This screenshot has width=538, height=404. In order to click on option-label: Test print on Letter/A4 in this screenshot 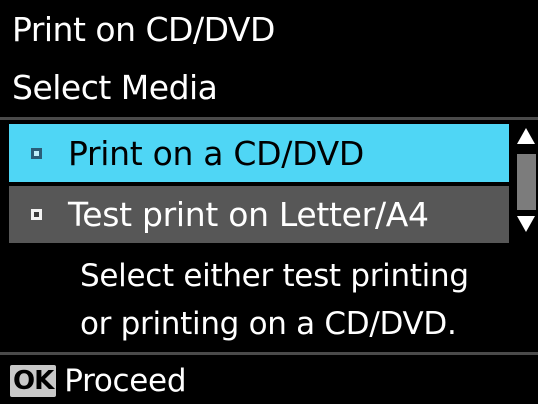, I will do `click(248, 214)`.